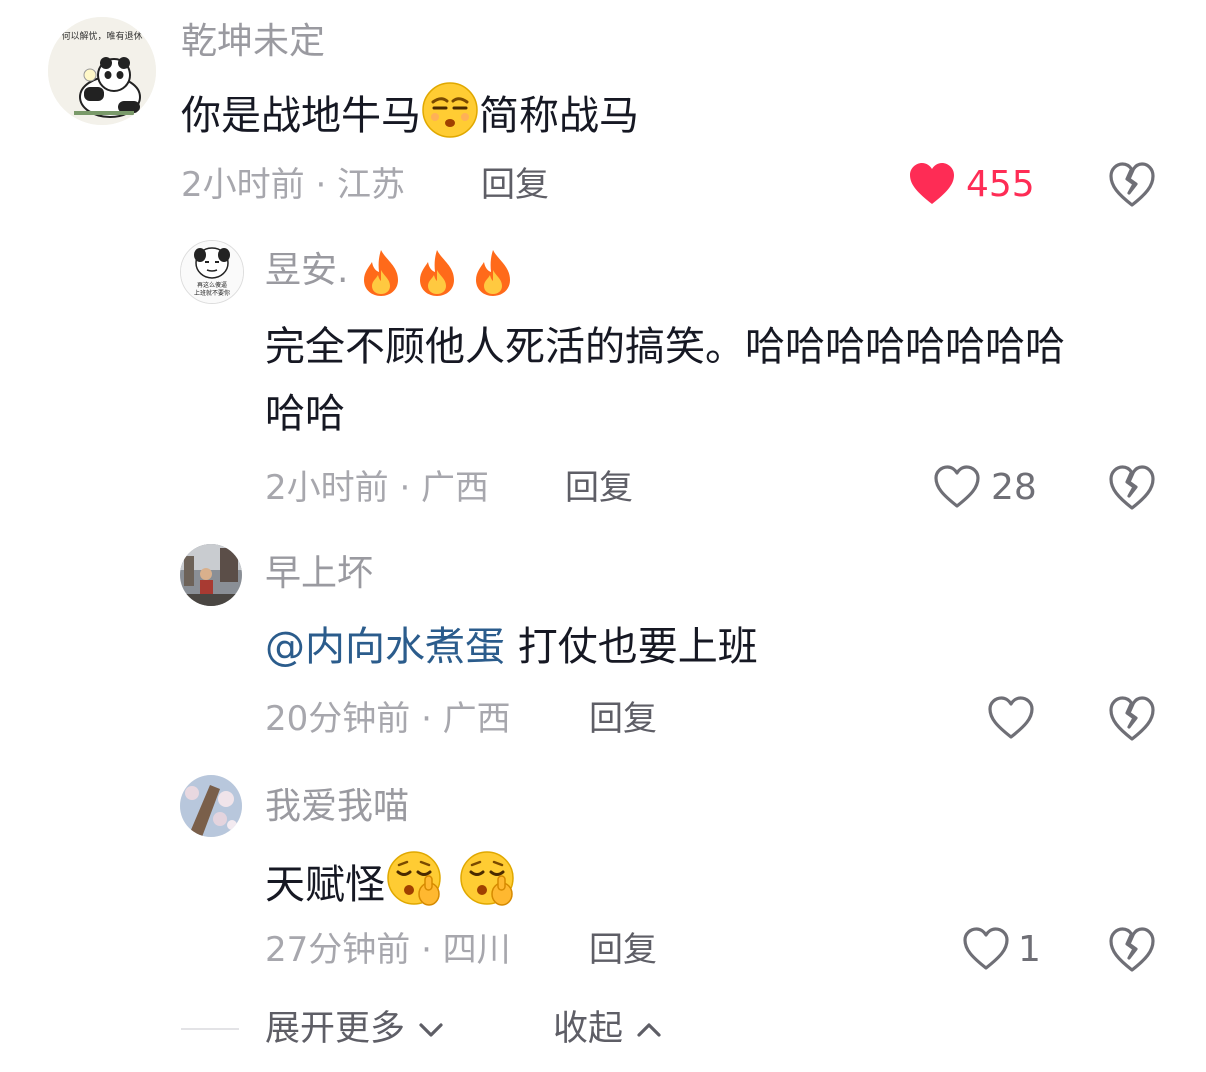 The image size is (1206, 1072). I want to click on street-photo-avatar-icon, so click(211, 575).